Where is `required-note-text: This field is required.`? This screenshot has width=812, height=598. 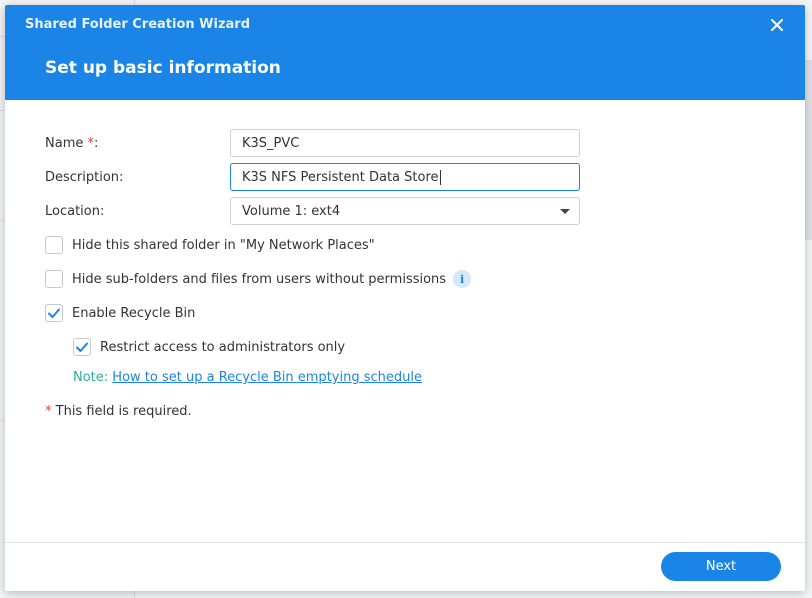
required-note-text: This field is required. is located at coordinates (123, 411).